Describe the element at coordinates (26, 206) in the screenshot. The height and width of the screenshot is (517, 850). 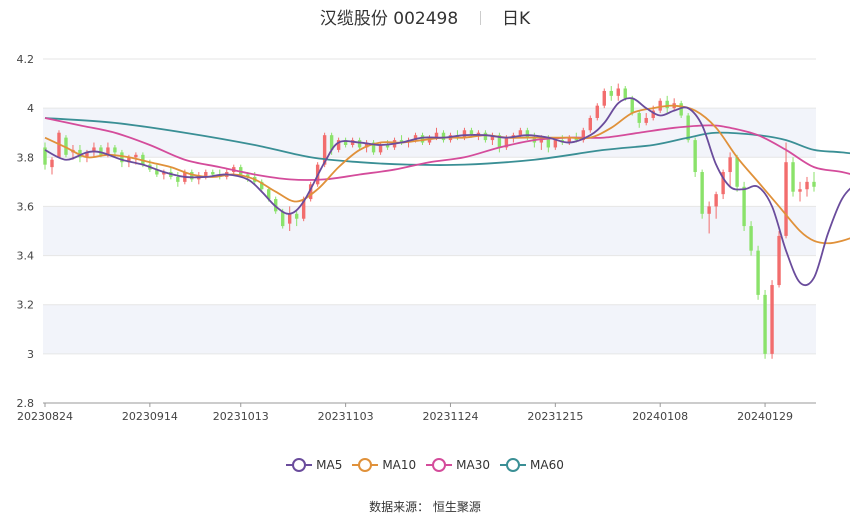
I see `y-tick-label: 3.6` at that location.